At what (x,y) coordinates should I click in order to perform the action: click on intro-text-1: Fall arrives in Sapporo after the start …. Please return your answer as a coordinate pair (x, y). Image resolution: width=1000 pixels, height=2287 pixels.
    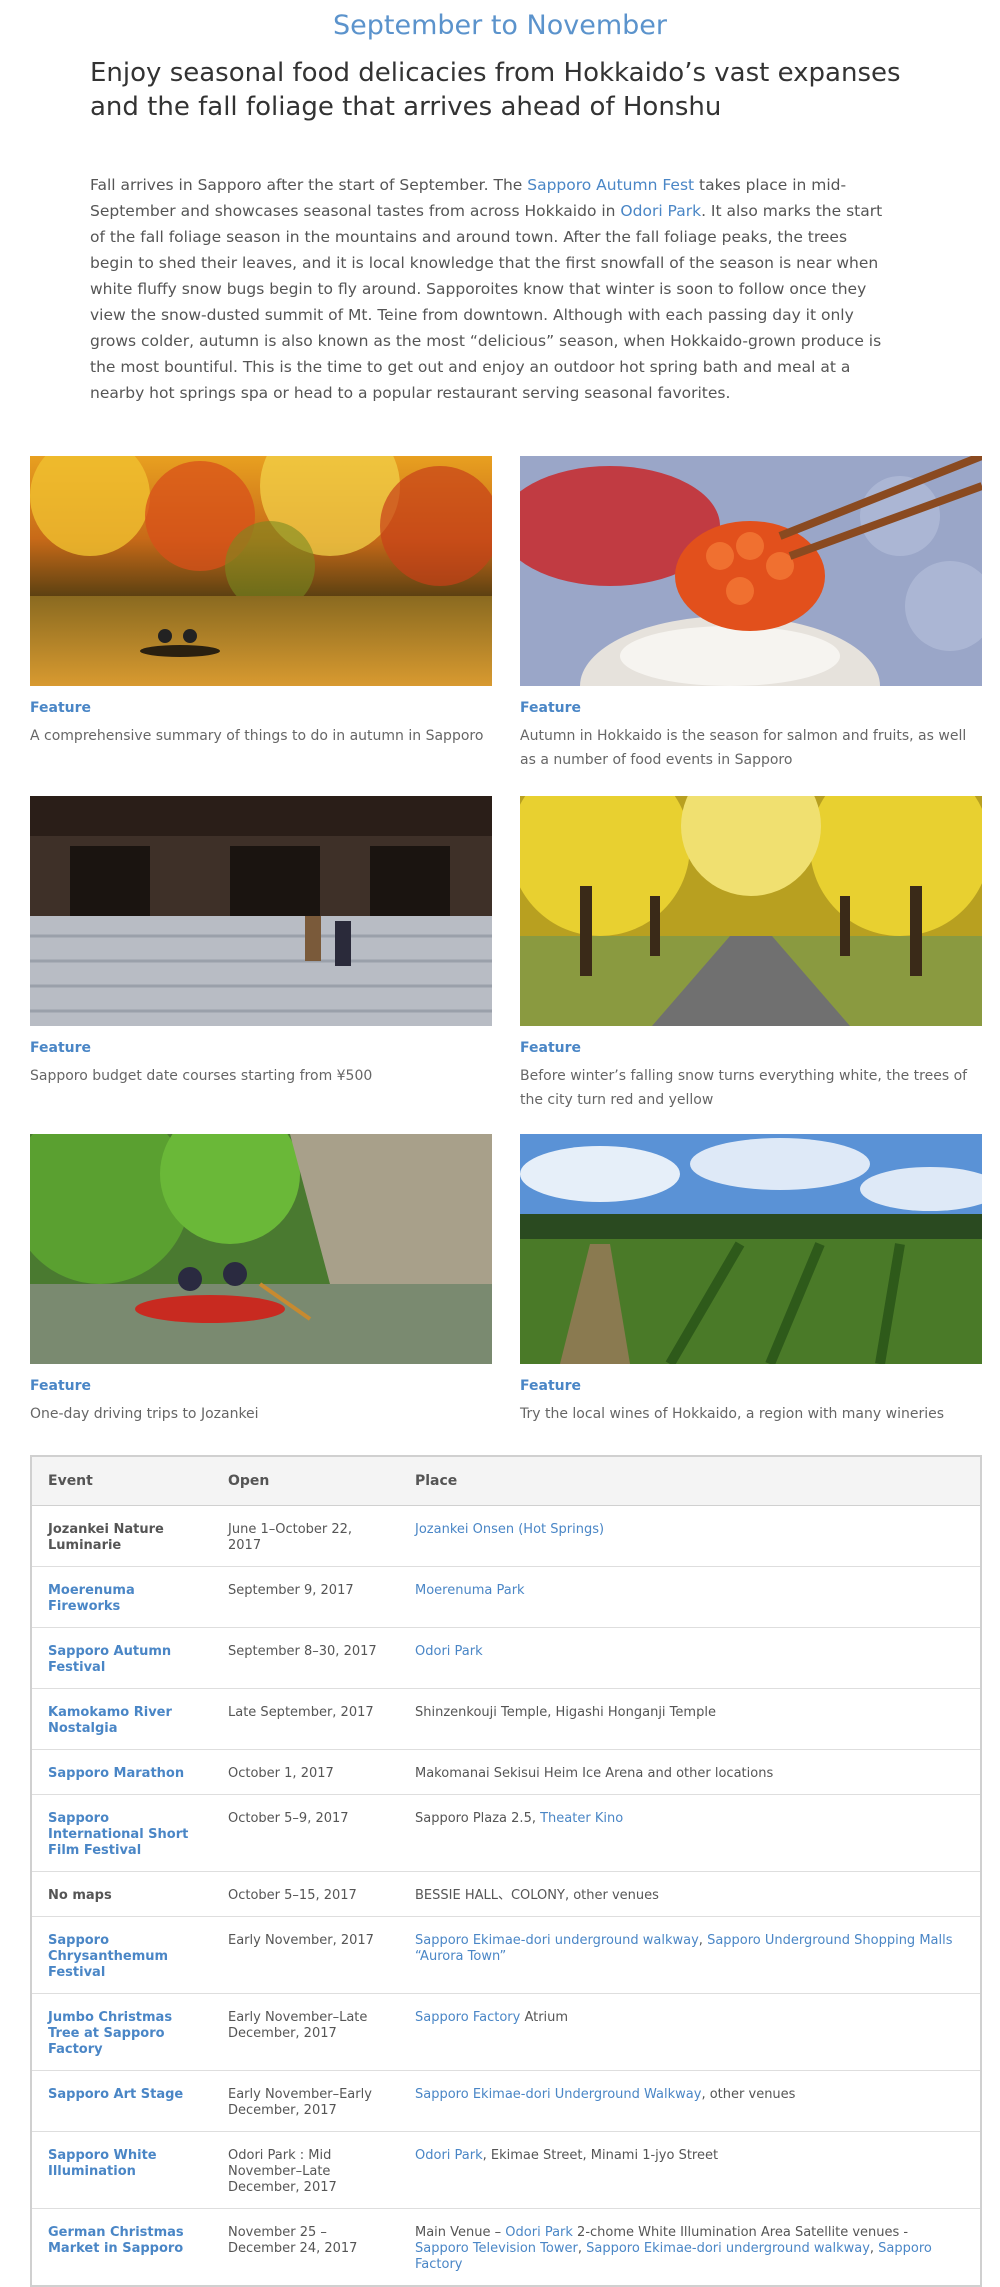
    Looking at the image, I should click on (309, 185).